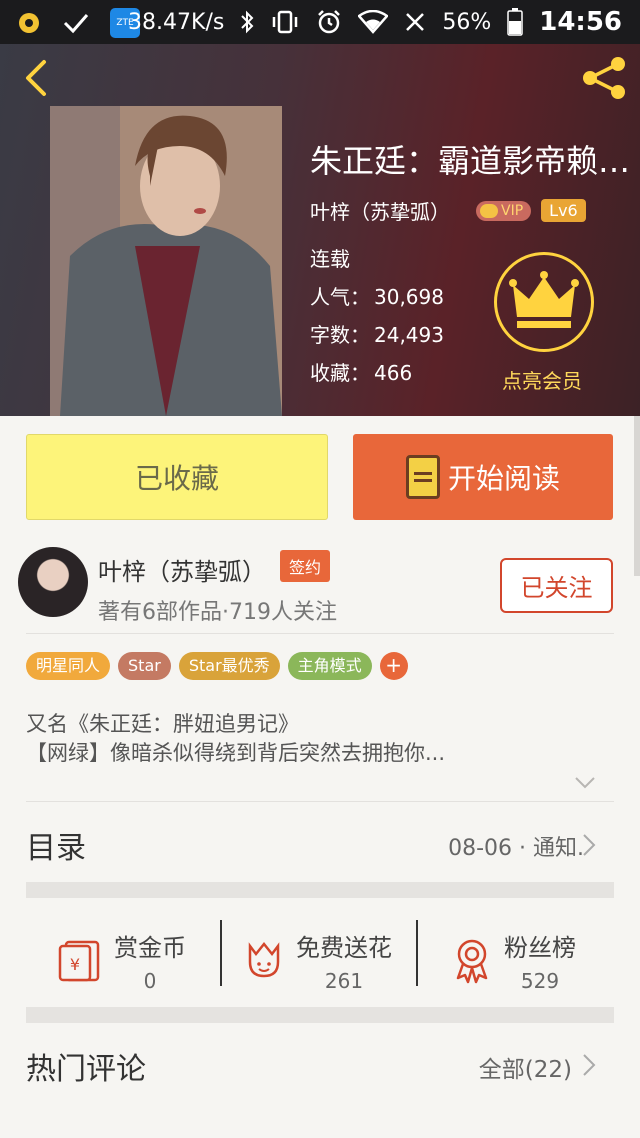 The image size is (640, 1138). I want to click on all-comments-link: 全部(22), so click(525, 1067).